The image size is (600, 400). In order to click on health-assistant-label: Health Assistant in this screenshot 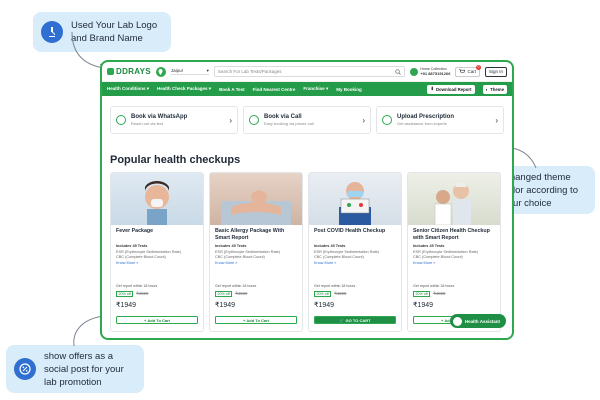, I will do `click(482, 321)`.